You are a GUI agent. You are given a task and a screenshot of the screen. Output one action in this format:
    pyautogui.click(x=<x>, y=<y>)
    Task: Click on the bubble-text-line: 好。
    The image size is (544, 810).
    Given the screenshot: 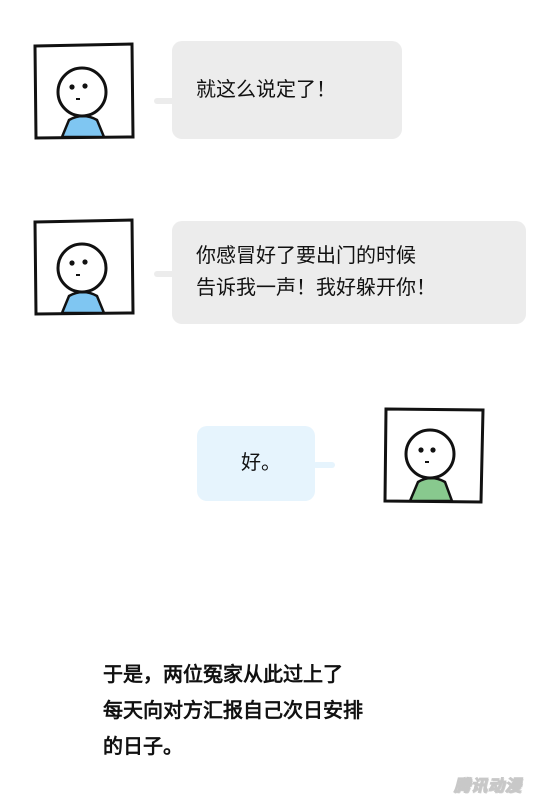 What is the action you would take?
    pyautogui.click(x=261, y=462)
    